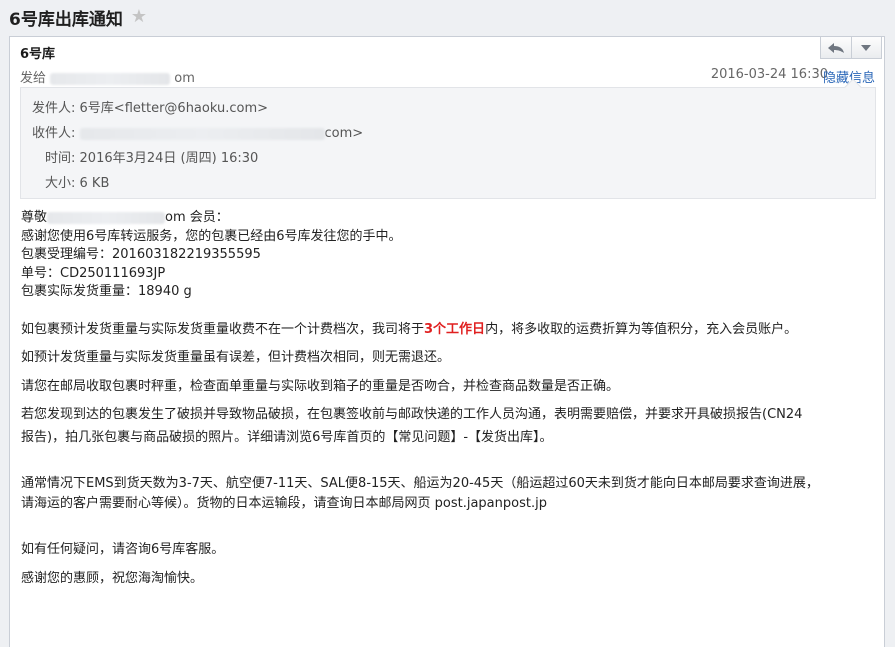  I want to click on sender-name: 6号库, so click(38, 54).